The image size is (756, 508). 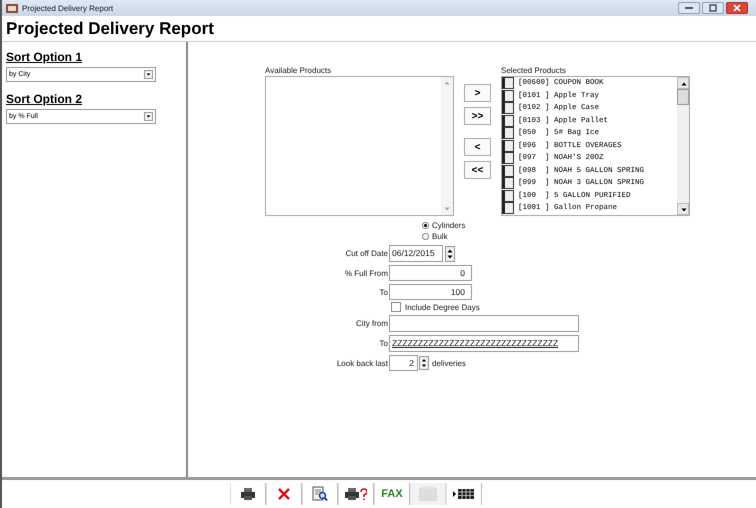 I want to click on scroll-up-icon, so click(x=683, y=83).